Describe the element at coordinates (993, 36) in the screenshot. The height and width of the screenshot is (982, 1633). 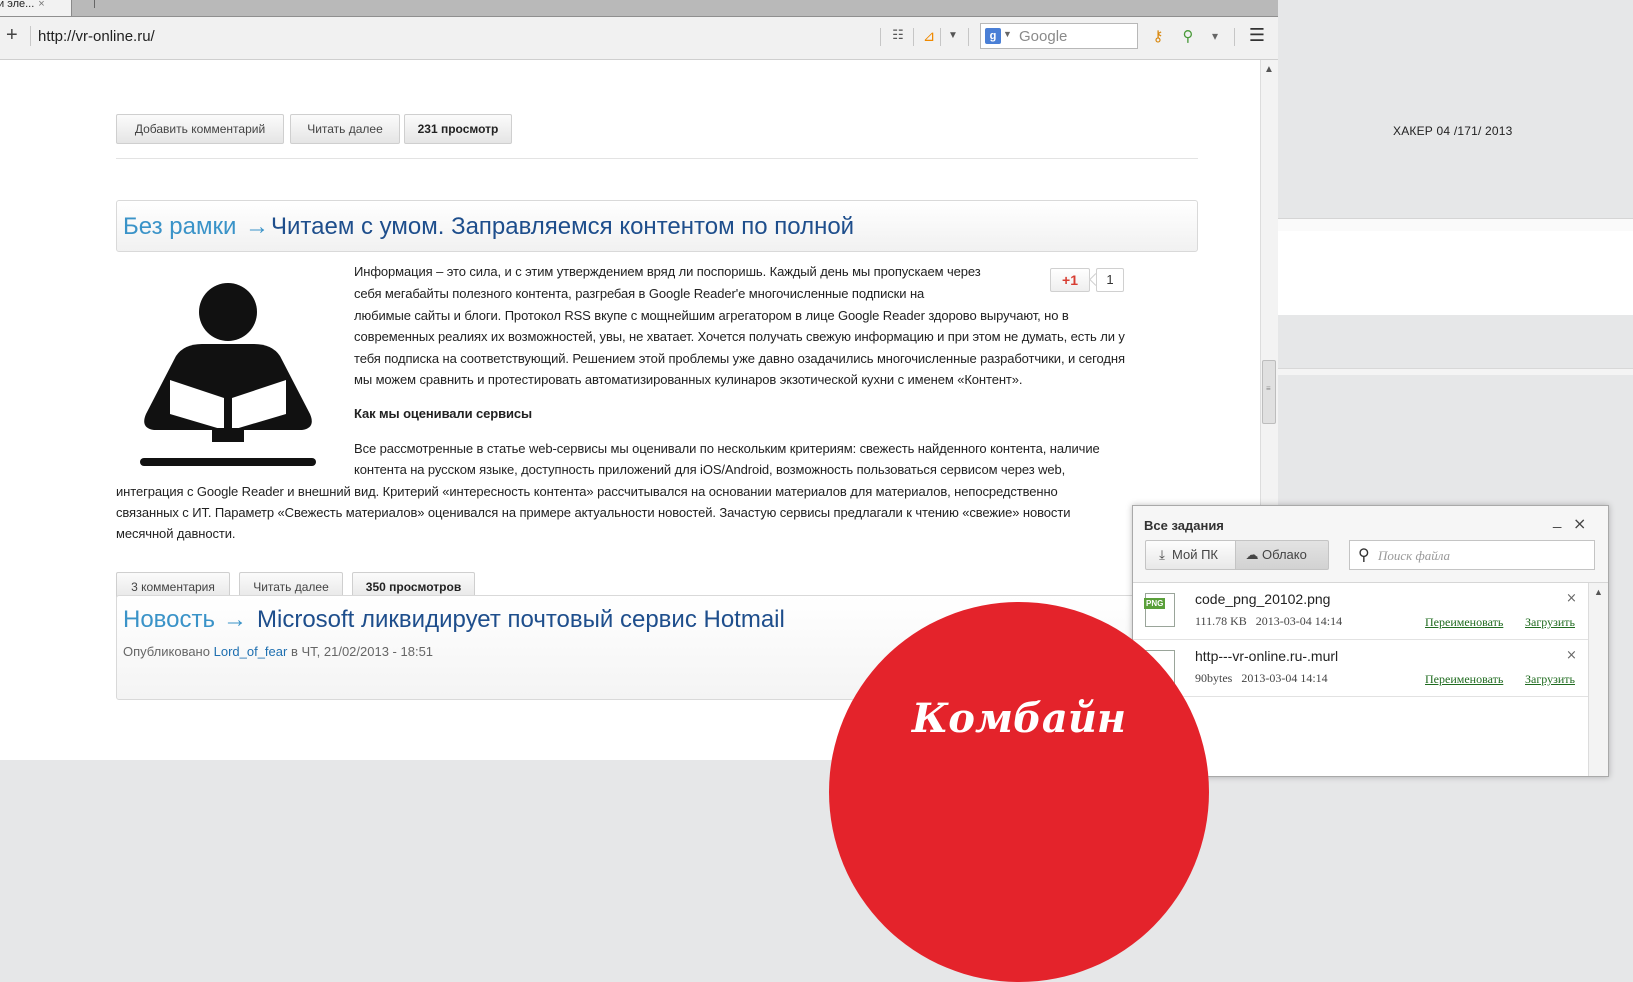
I see `search-engine-icon: g` at that location.